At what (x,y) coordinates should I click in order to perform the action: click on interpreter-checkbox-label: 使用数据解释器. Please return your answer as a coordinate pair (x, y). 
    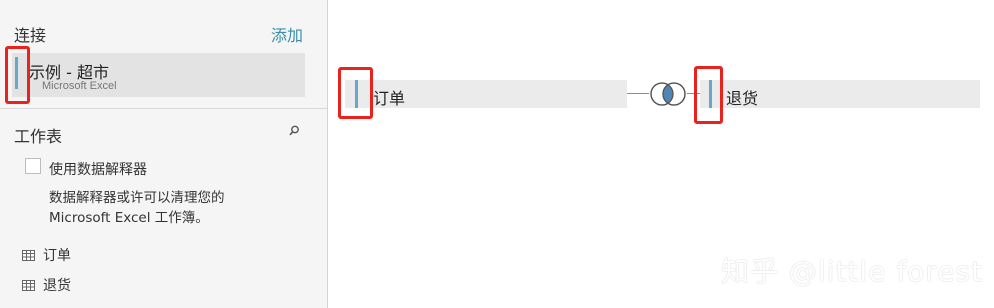
    Looking at the image, I should click on (98, 170).